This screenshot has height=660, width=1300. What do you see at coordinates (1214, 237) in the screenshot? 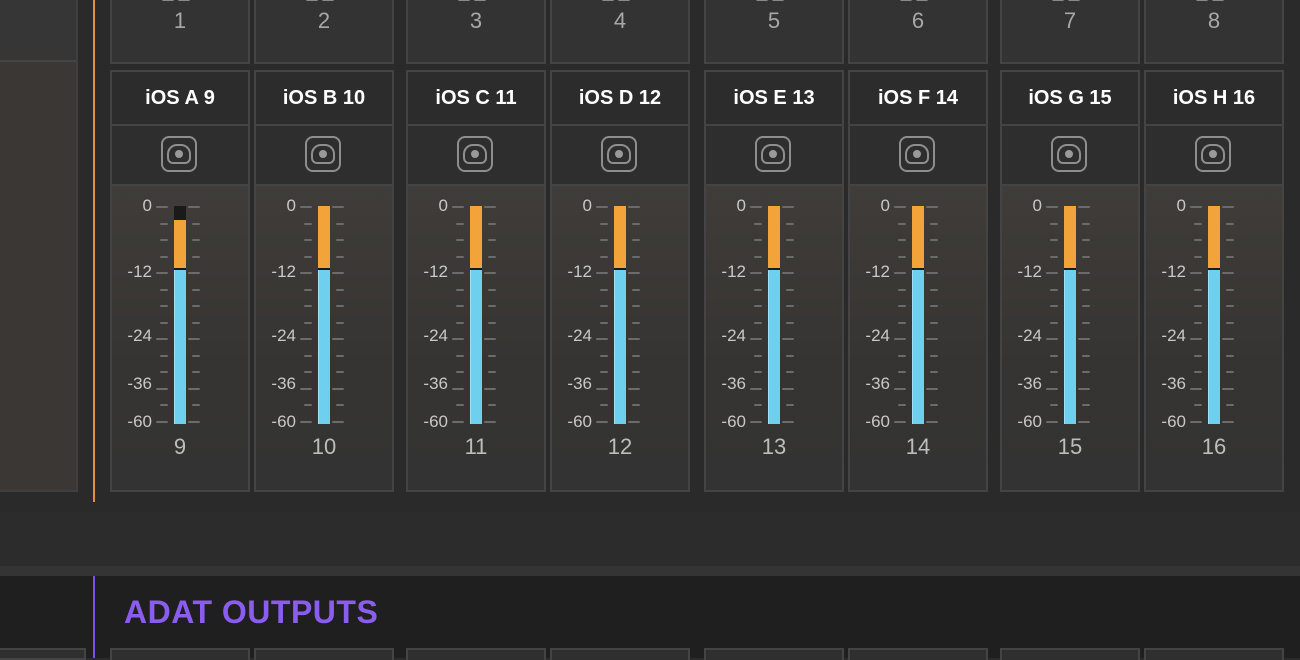
I see `meter-peak-segment` at bounding box center [1214, 237].